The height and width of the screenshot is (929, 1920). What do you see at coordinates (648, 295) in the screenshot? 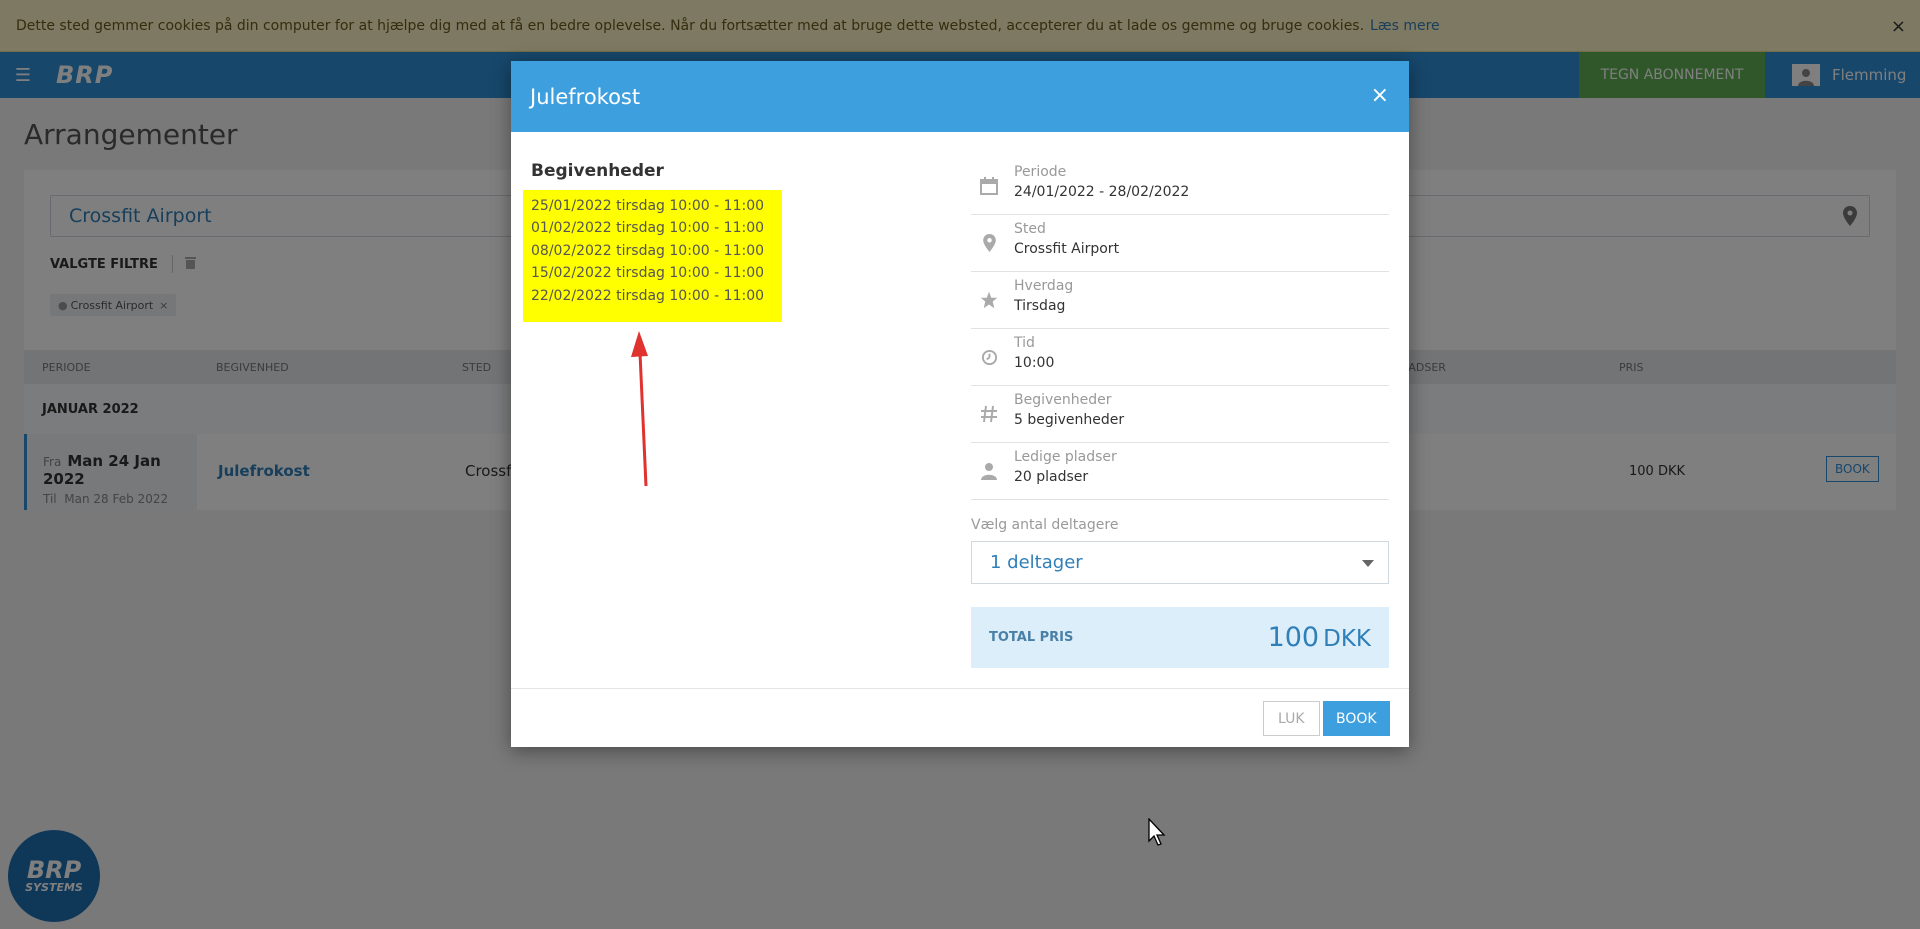
I see `list-item: 22/02/2022 tirsdag 10:00 - 11:00` at bounding box center [648, 295].